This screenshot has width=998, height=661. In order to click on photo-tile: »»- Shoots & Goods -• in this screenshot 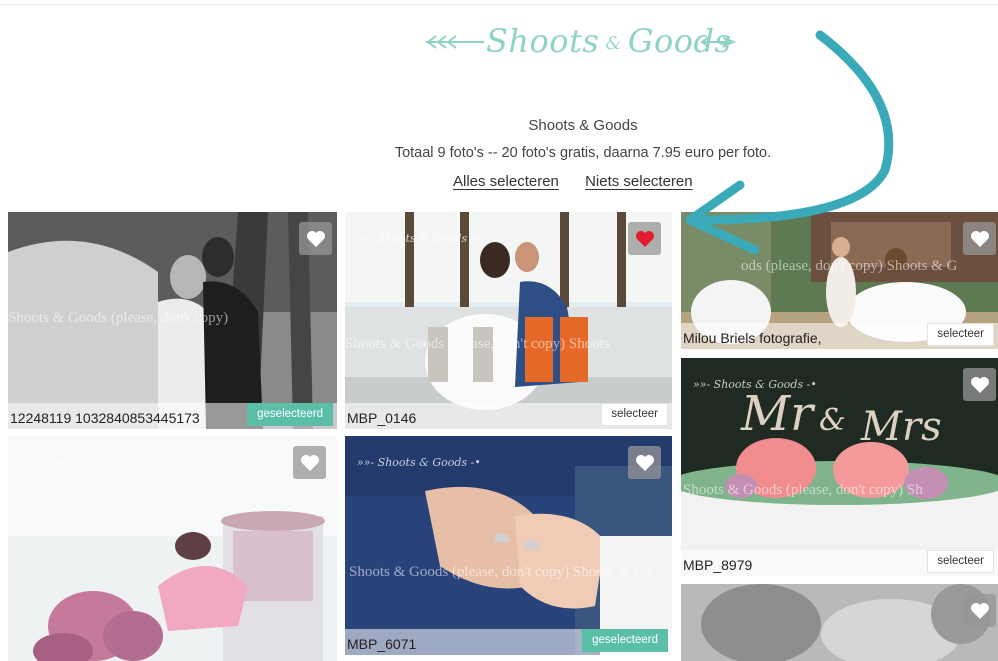, I will do `click(172, 548)`.